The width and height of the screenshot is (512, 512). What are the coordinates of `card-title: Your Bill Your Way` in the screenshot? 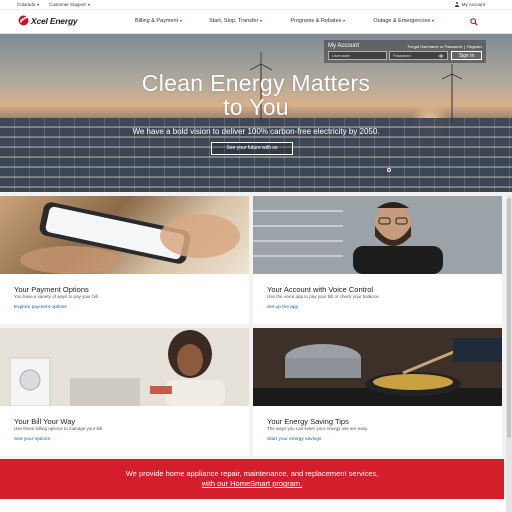 It's located at (45, 421).